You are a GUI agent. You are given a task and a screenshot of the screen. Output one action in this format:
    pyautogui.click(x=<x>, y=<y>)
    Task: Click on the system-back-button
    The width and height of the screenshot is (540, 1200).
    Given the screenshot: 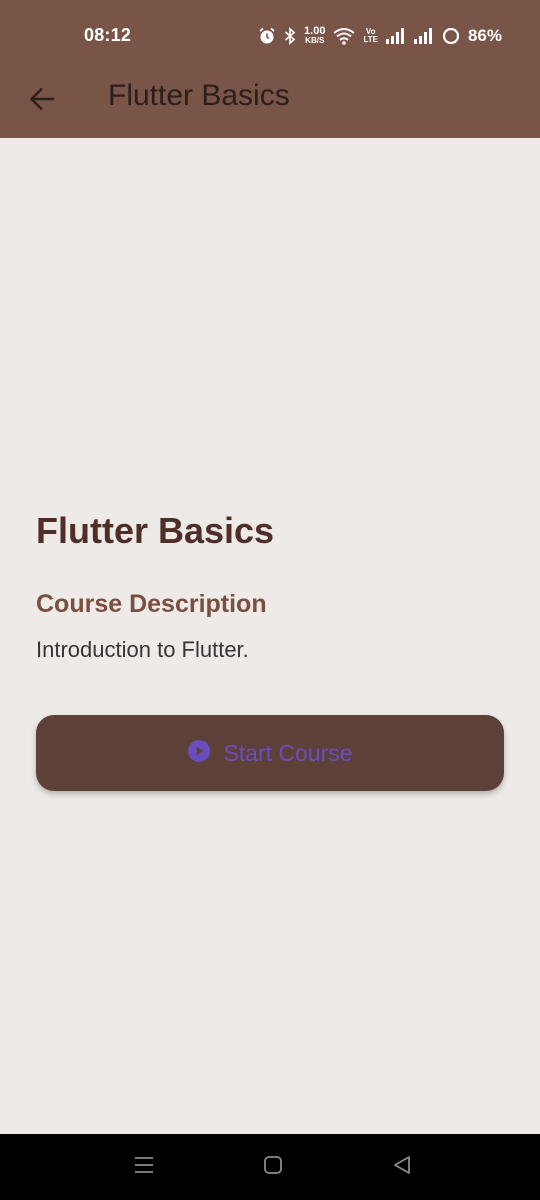 What is the action you would take?
    pyautogui.click(x=402, y=1167)
    